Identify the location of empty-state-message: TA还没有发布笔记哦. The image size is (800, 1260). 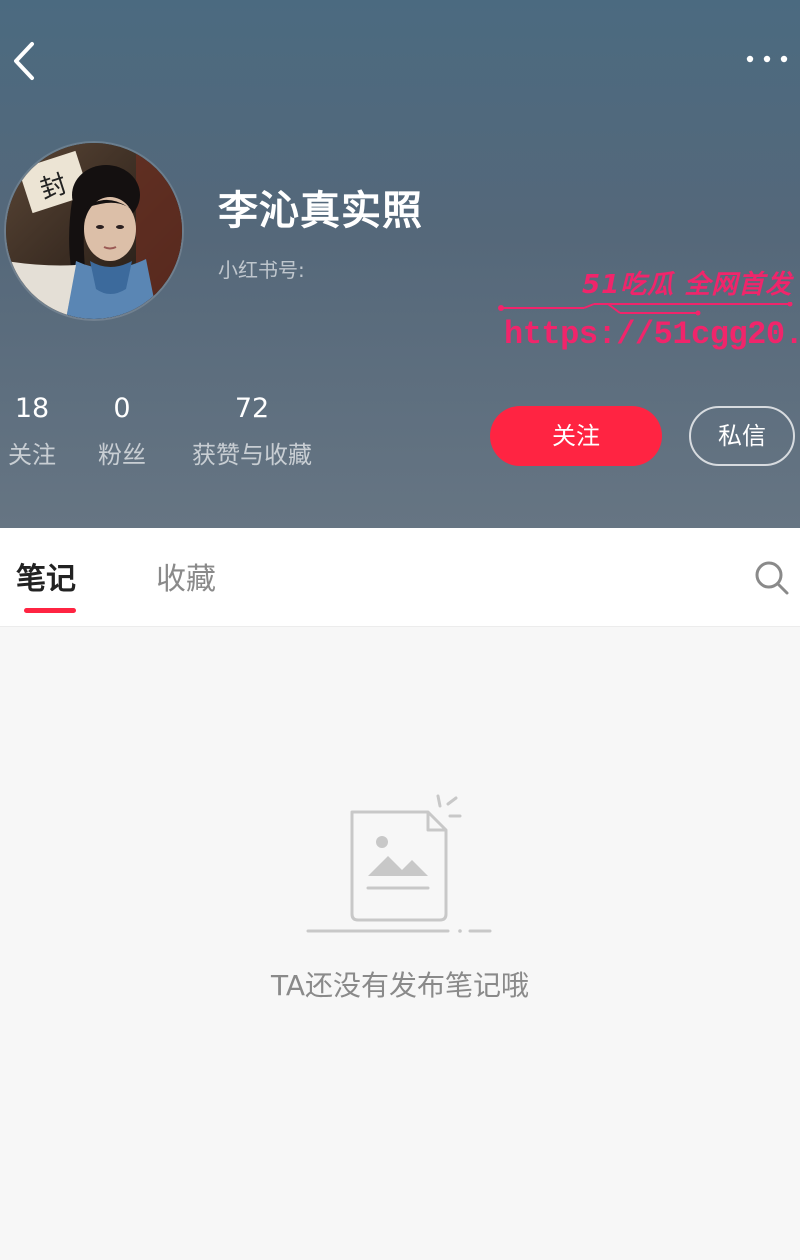
(400, 985).